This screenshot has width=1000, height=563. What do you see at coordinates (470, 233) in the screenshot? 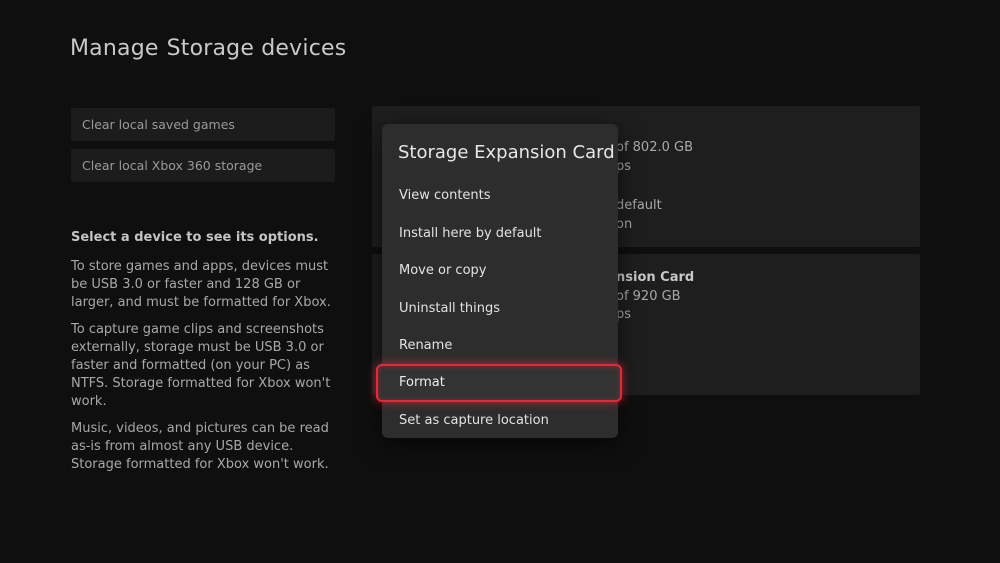
I see `menu-item-install-here-by-default: Install here by default` at bounding box center [470, 233].